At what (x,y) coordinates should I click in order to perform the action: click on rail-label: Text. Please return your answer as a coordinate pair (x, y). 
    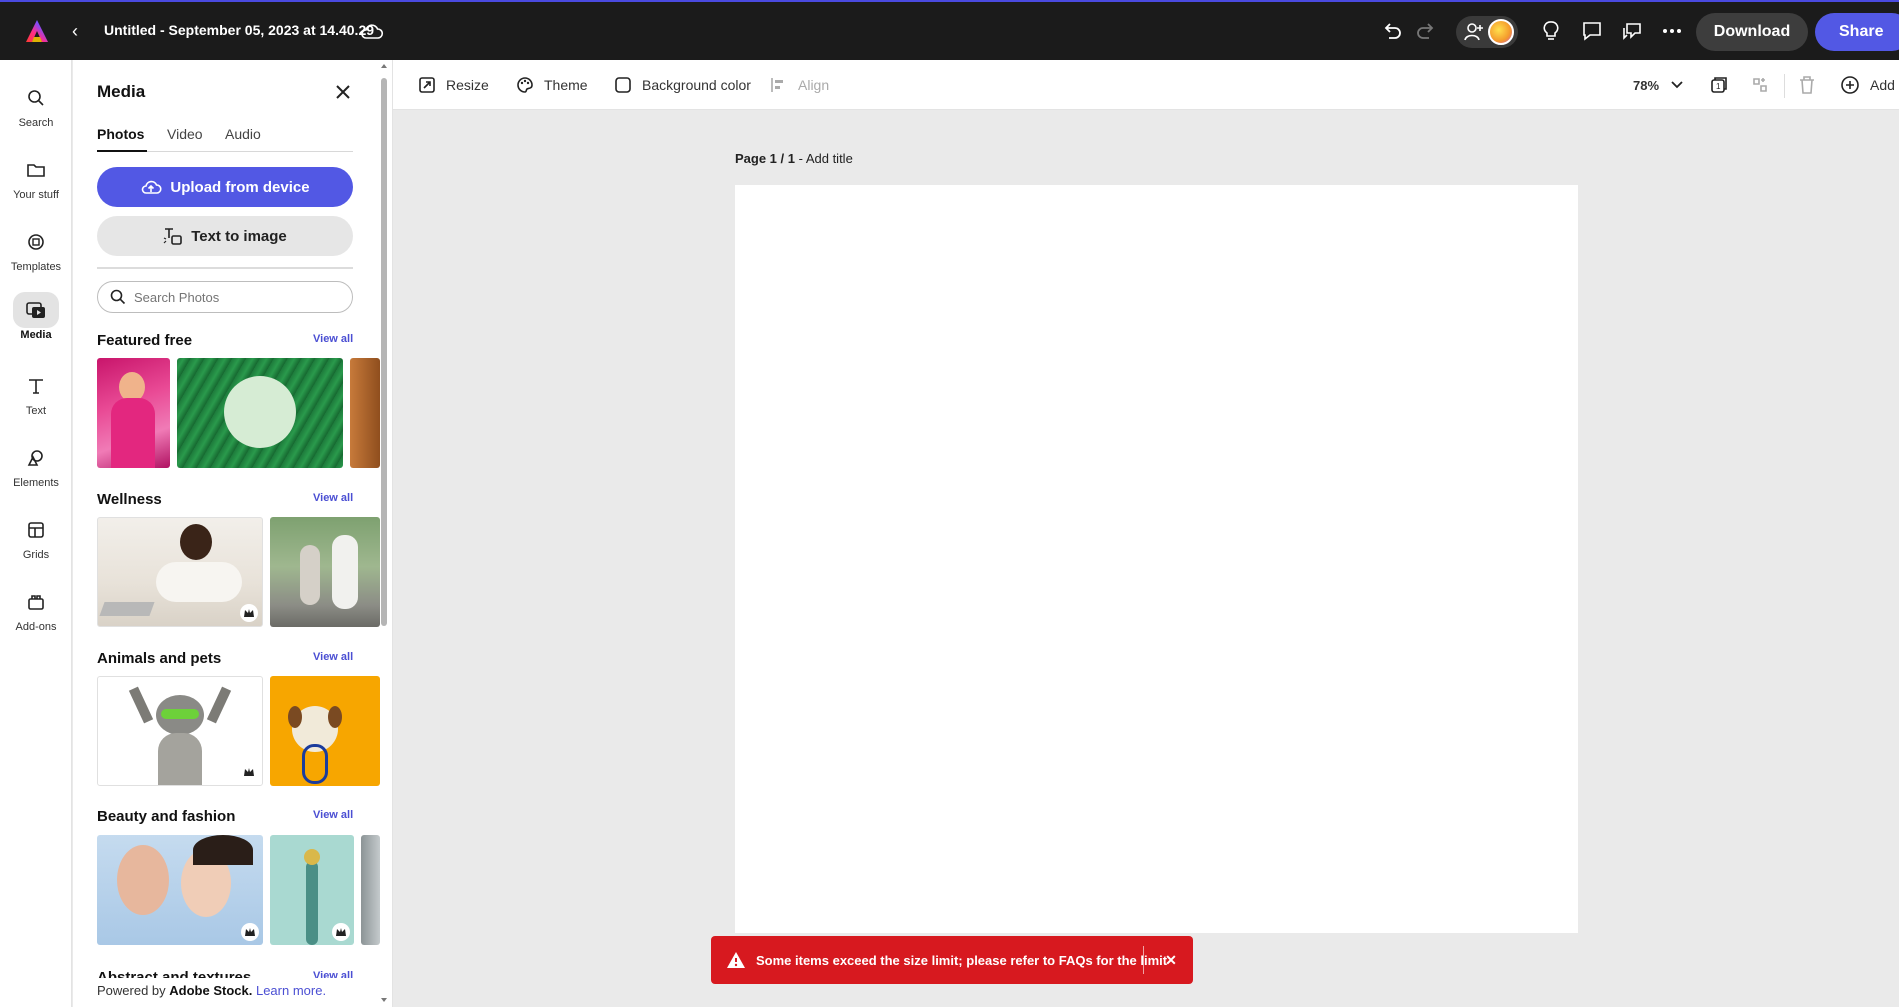
    Looking at the image, I should click on (36, 411).